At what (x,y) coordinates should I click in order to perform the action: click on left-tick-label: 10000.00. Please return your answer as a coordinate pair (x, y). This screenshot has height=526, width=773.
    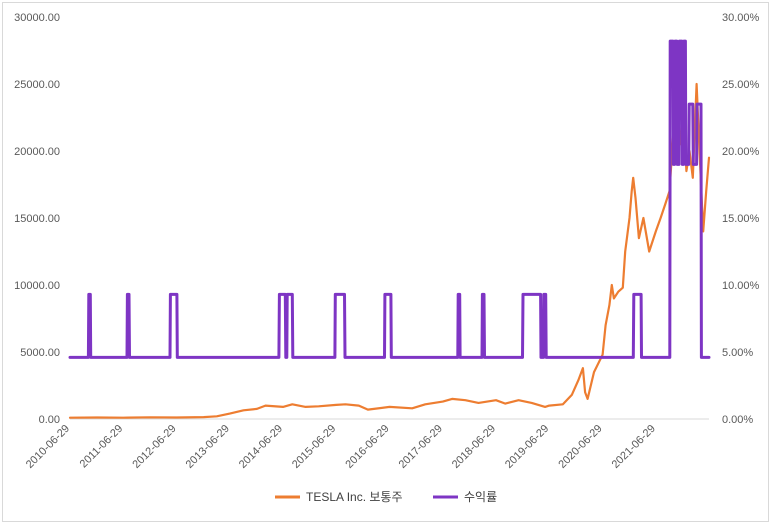
    Looking at the image, I should click on (37, 286).